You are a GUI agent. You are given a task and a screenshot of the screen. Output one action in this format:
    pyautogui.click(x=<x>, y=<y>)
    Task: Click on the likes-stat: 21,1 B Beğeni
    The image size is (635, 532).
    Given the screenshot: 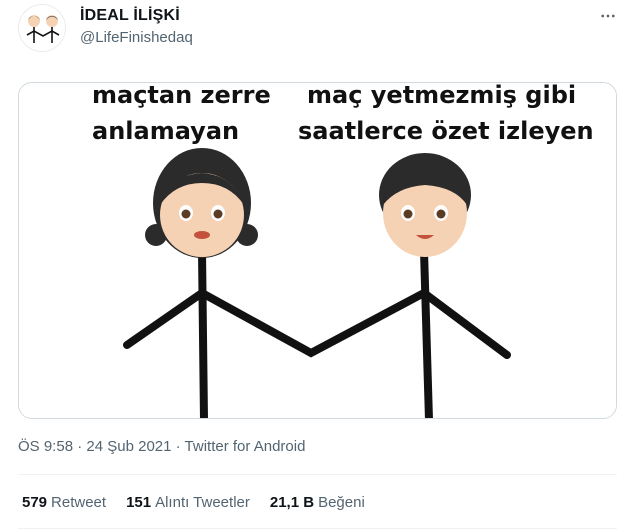 What is the action you would take?
    pyautogui.click(x=317, y=502)
    